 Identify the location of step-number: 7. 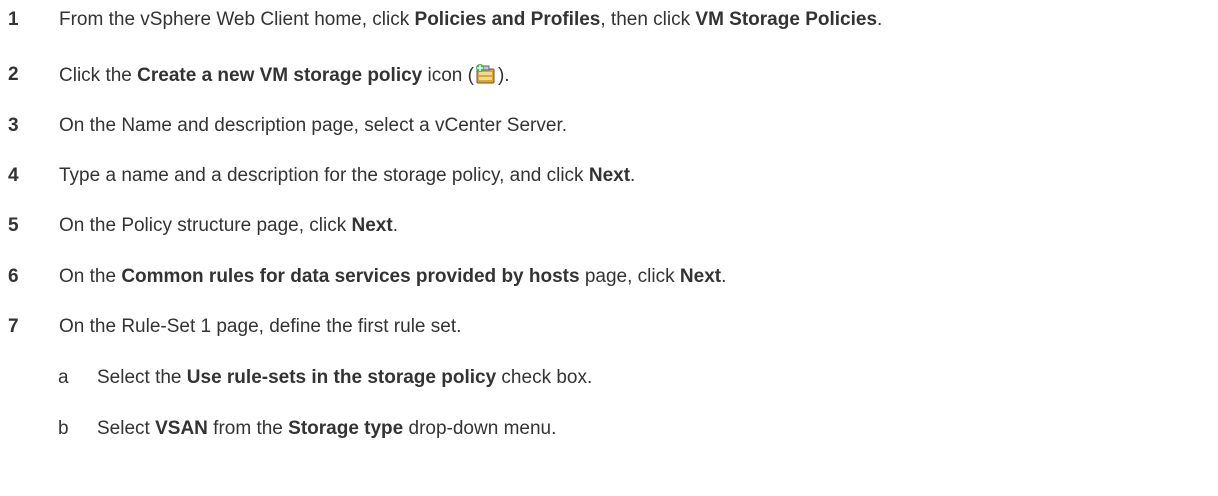
(13, 326).